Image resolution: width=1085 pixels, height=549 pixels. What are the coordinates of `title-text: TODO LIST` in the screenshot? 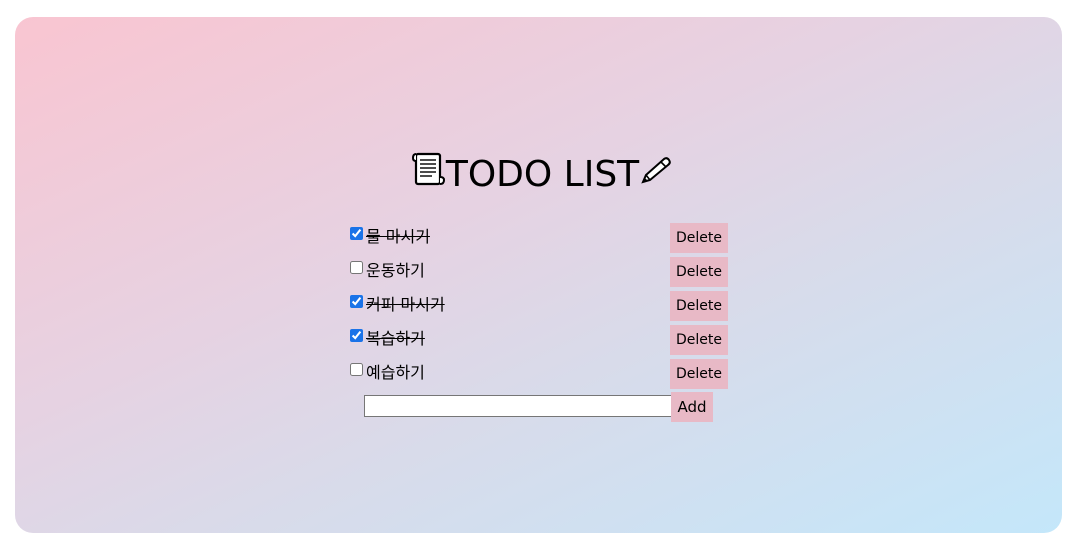 It's located at (542, 174).